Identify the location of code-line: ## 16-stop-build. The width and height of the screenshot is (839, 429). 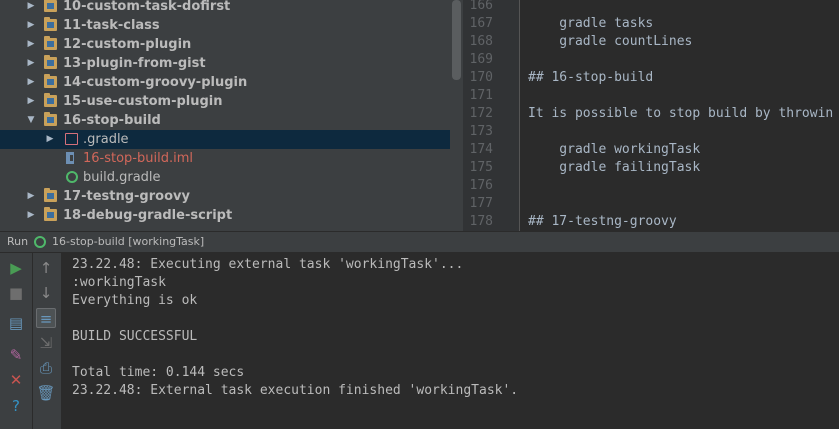
(591, 77).